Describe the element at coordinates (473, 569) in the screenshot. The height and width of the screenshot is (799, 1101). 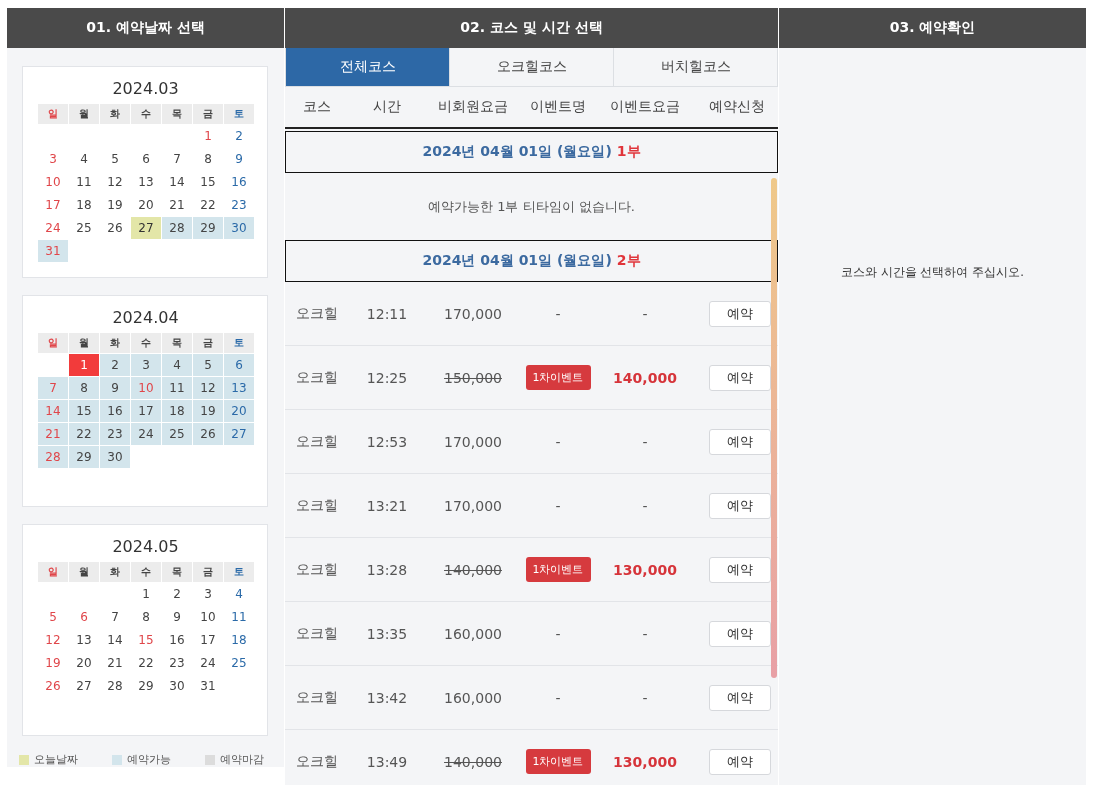
I see `price-cell: 140,000` at that location.